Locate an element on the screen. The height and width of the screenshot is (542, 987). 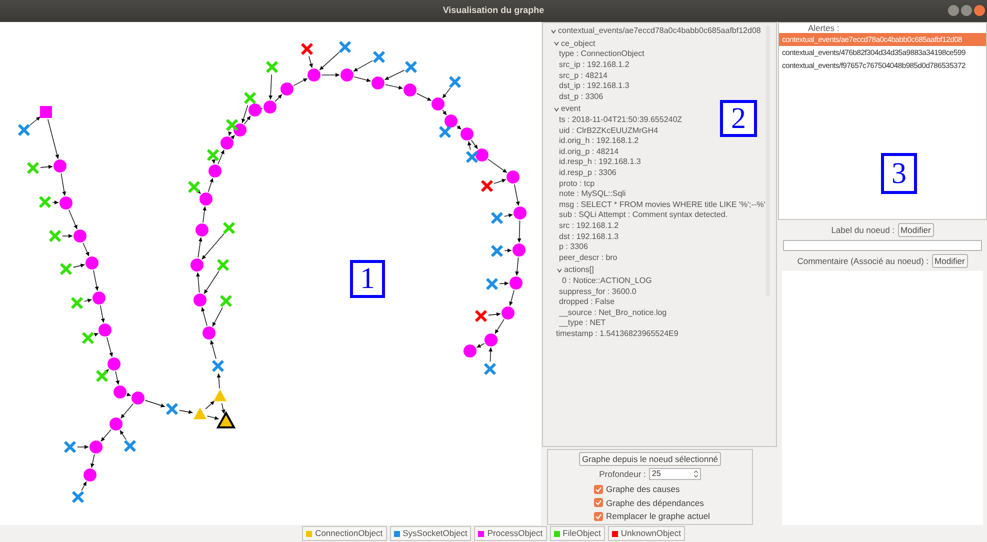
graph-button: Graphe depuis le noeud sélectionné is located at coordinates (650, 459).